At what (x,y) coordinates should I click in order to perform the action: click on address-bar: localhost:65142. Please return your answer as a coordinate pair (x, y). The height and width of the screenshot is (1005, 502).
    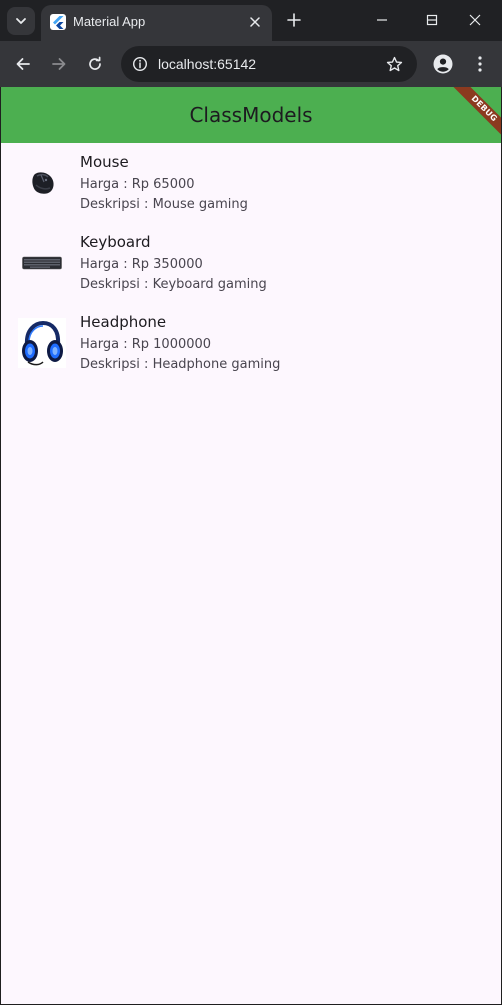
    Looking at the image, I should click on (269, 64).